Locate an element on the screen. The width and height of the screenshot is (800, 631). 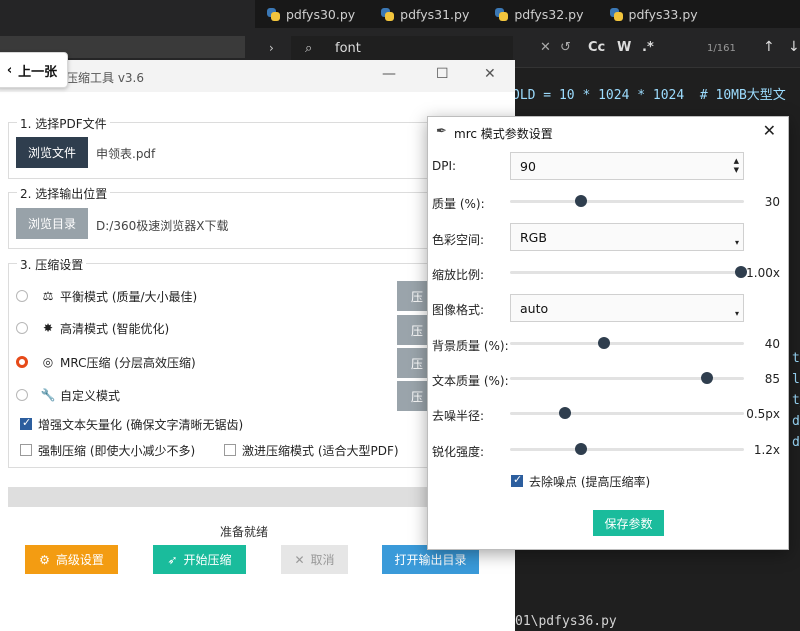
editor-sidebar is located at coordinates (127, 30).